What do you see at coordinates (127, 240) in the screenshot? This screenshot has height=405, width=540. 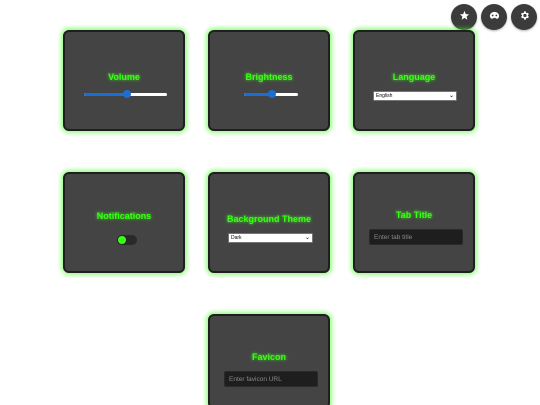 I see `notifications-toggle` at bounding box center [127, 240].